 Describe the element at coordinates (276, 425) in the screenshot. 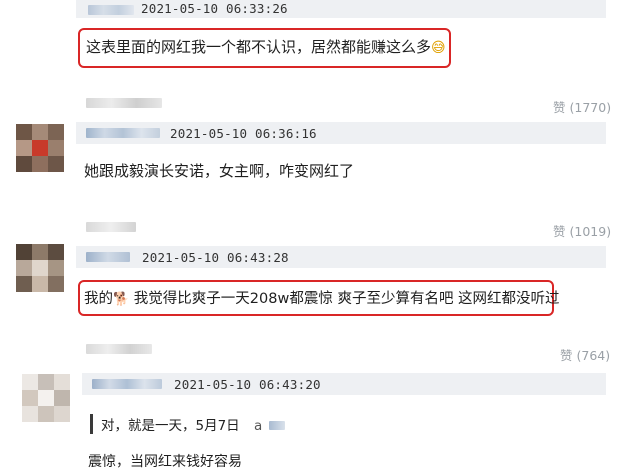

I see `quoted-username-blurred` at that location.